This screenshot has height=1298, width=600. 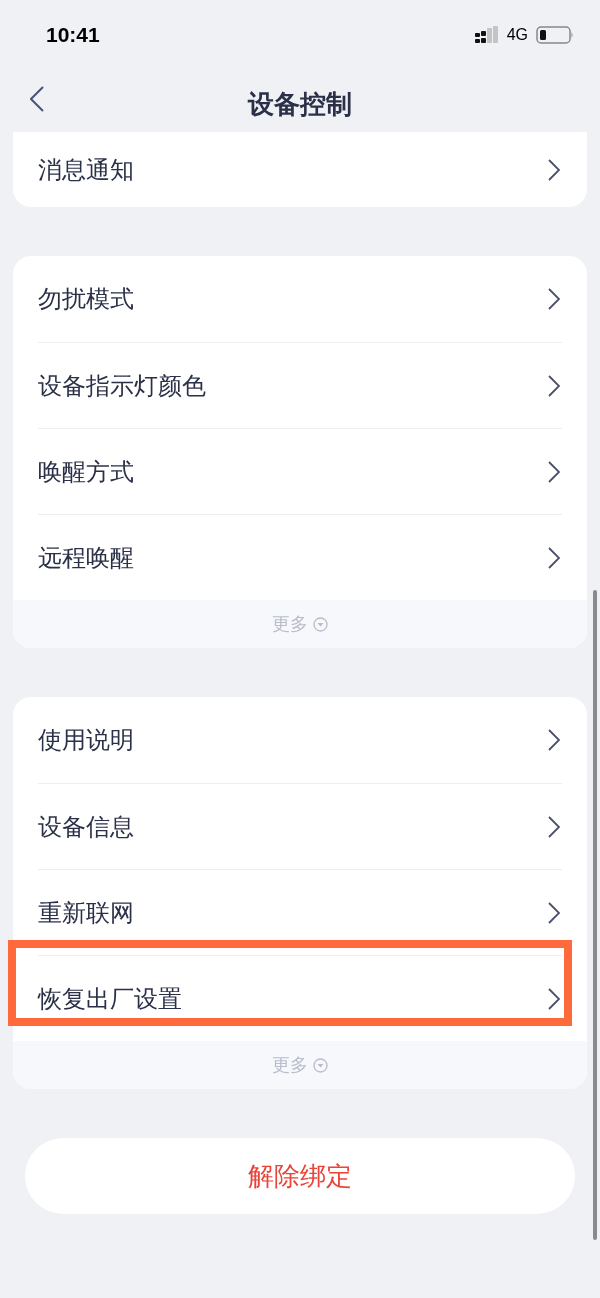 What do you see at coordinates (122, 385) in the screenshot?
I see `item-label: 设备指示灯颜色` at bounding box center [122, 385].